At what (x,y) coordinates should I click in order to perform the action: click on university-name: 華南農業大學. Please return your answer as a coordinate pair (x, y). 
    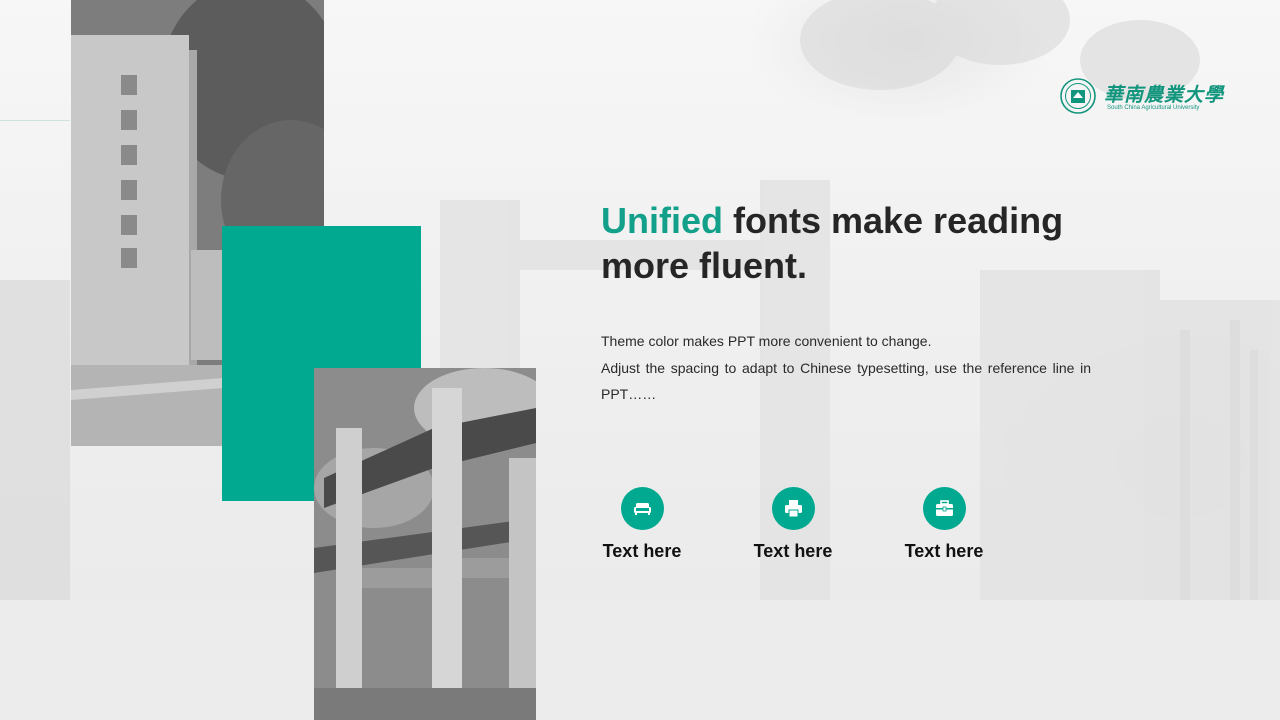
    Looking at the image, I should click on (1164, 95).